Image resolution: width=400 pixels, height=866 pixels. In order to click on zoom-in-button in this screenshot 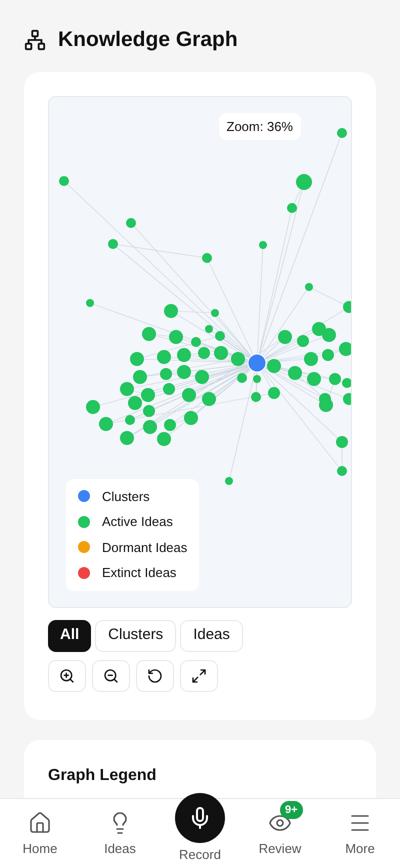, I will do `click(67, 676)`.